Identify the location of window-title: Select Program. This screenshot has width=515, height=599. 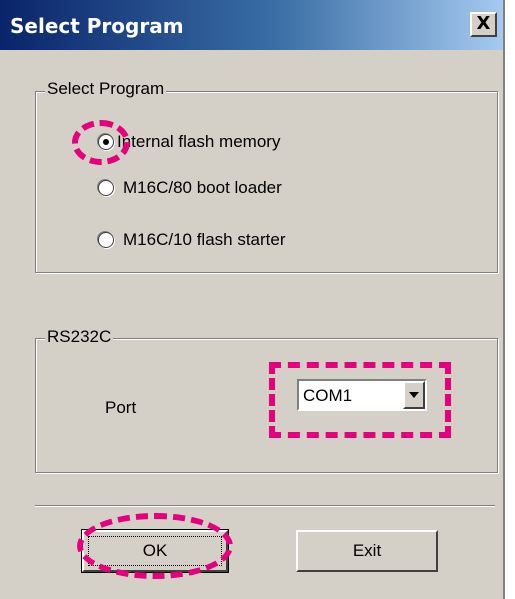
(97, 26).